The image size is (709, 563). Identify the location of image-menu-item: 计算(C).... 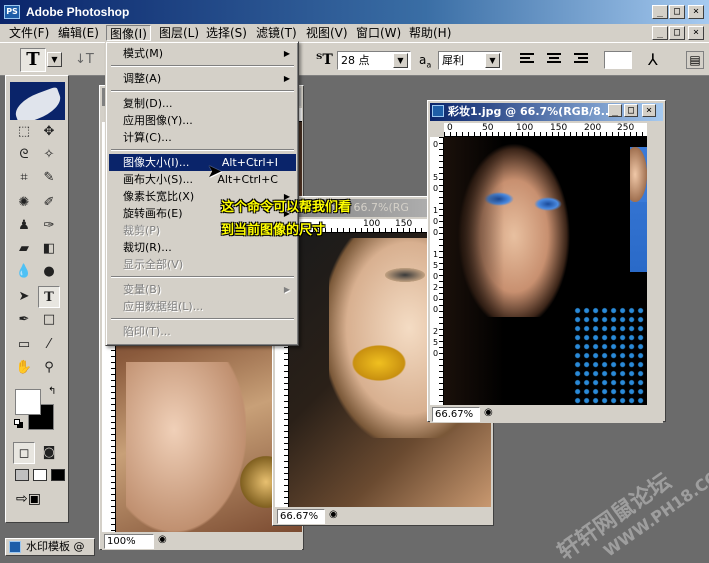
(202, 137).